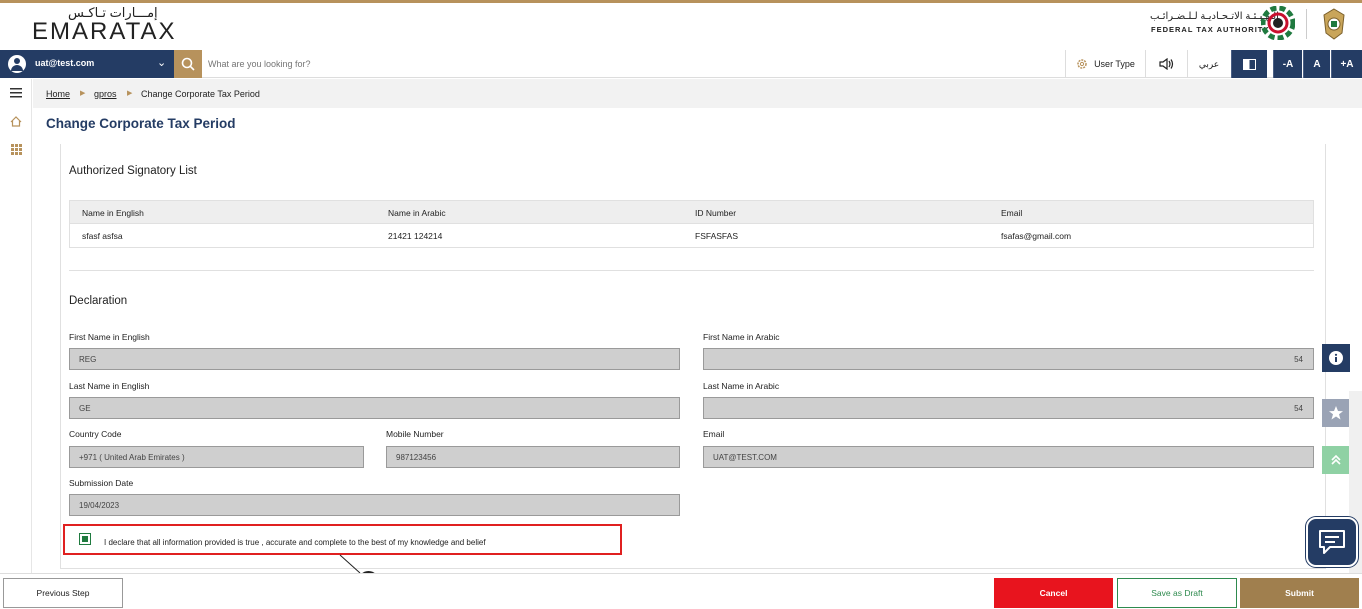 The height and width of the screenshot is (609, 1362). What do you see at coordinates (716, 213) in the screenshot?
I see `column-header: ID Number` at bounding box center [716, 213].